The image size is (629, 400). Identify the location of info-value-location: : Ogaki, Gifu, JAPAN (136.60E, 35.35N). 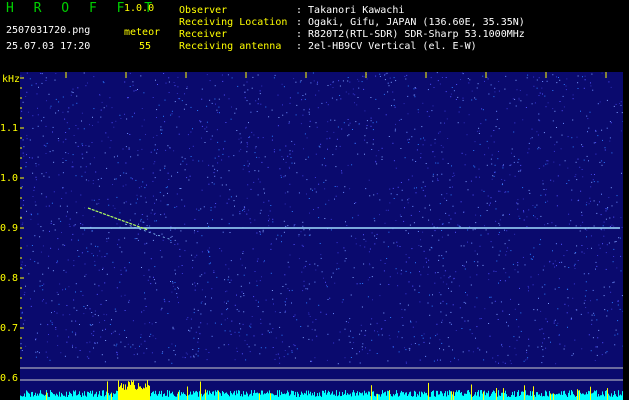
(410, 22).